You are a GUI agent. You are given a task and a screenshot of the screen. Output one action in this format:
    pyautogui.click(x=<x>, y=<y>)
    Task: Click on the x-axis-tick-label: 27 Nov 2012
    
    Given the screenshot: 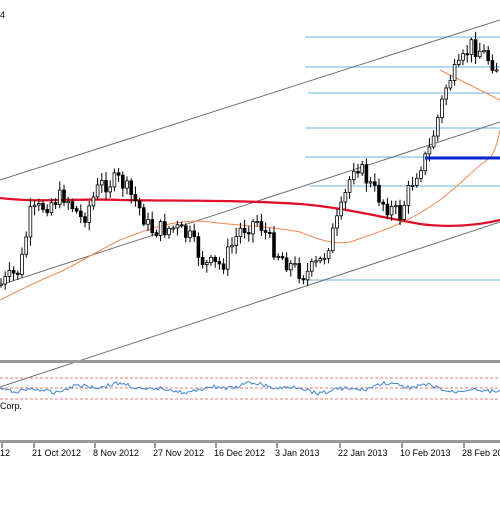 What is the action you would take?
    pyautogui.click(x=178, y=453)
    